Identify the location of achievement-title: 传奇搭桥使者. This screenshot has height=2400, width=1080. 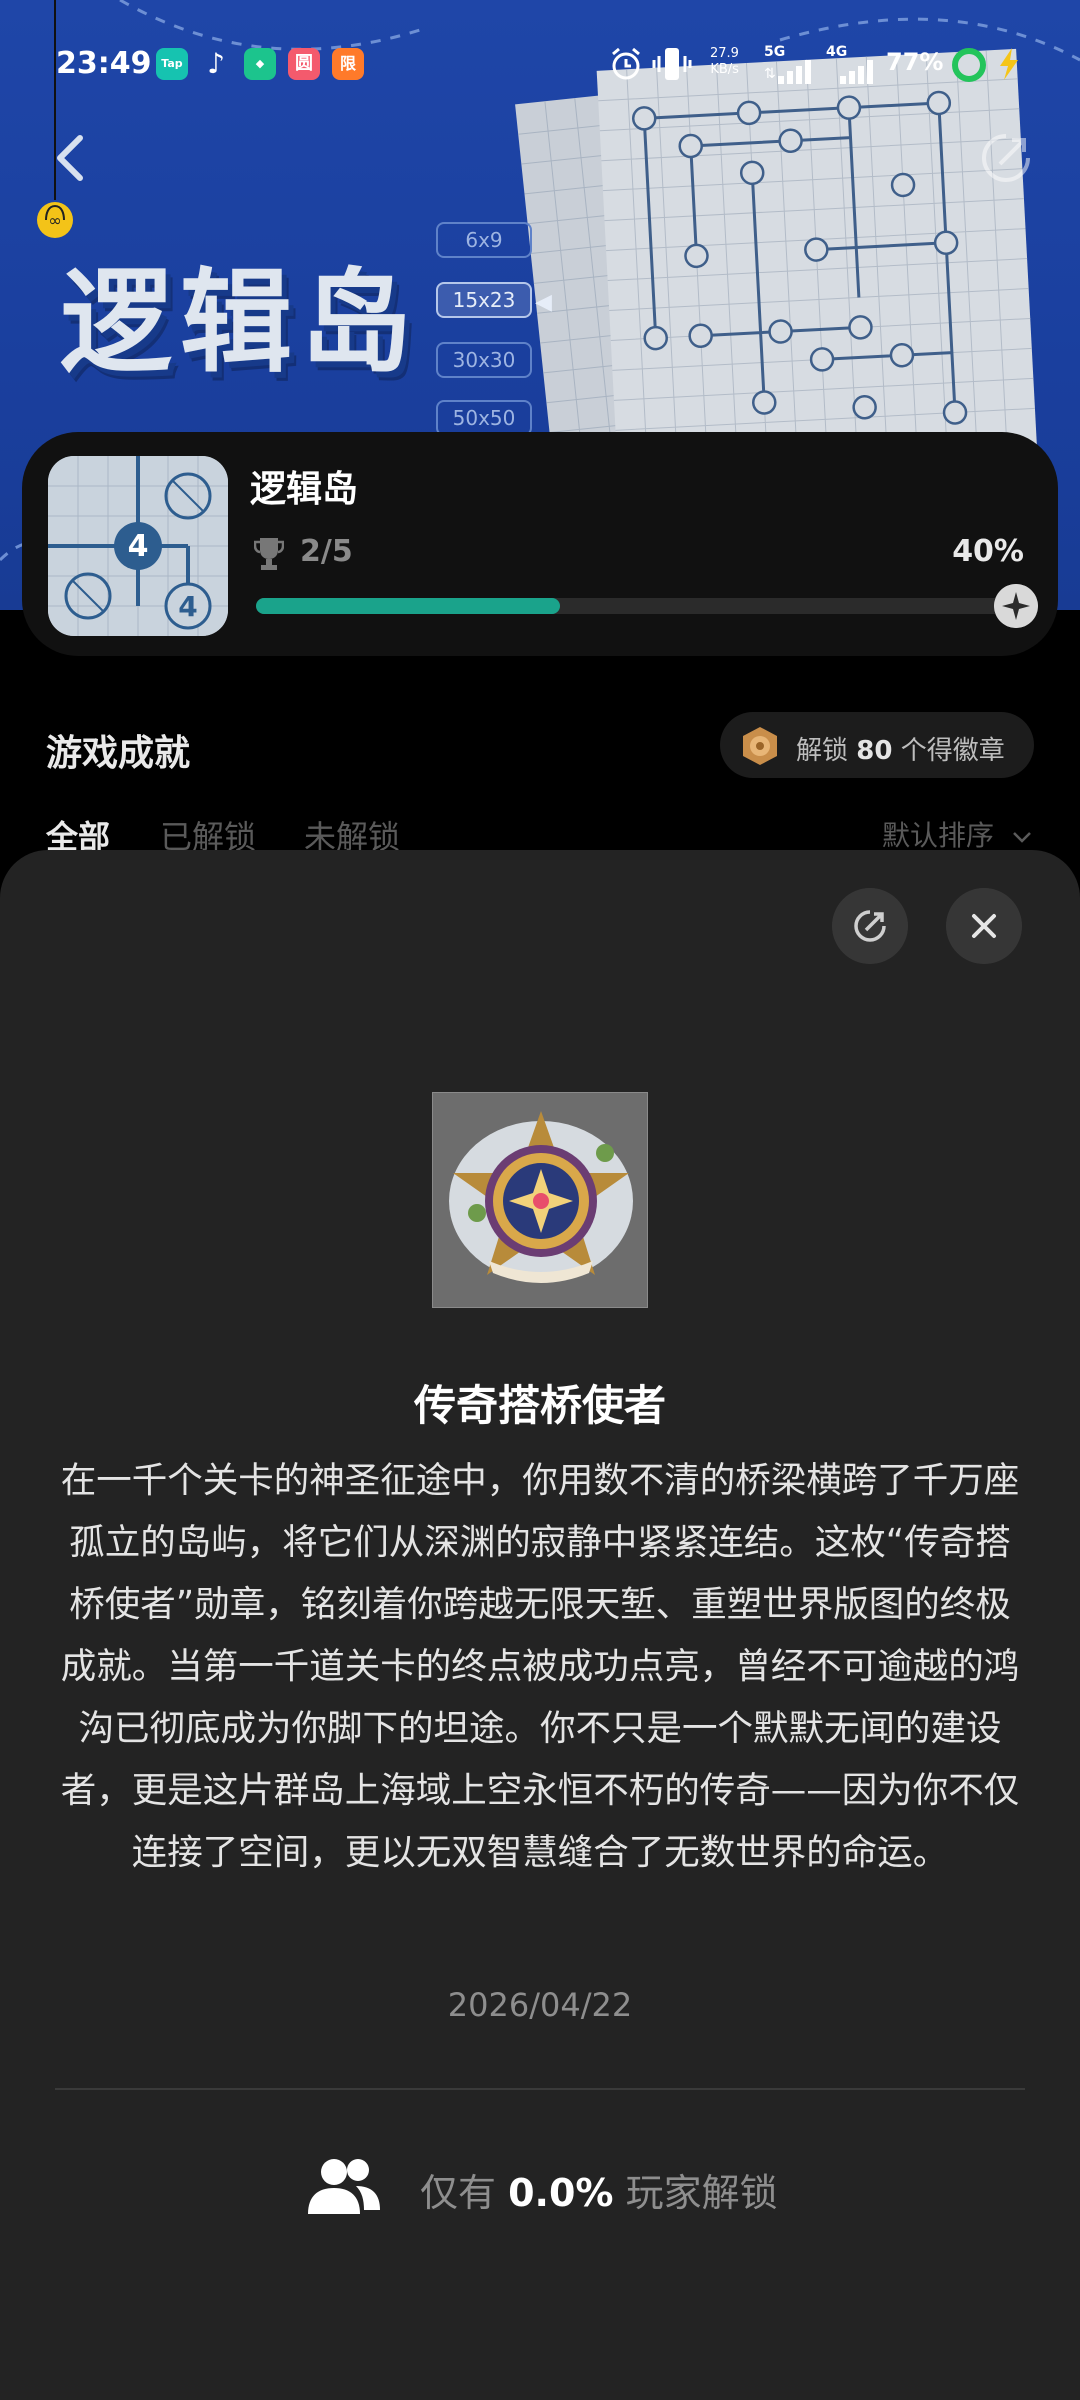
(539, 1405).